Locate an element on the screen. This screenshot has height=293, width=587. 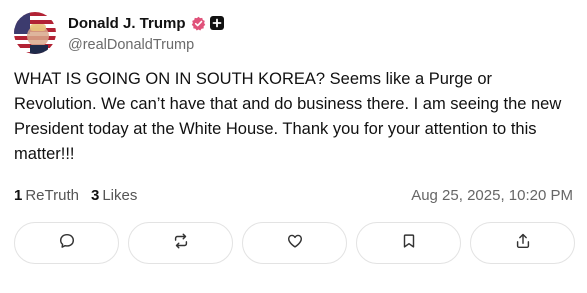
heart-icon is located at coordinates (295, 243).